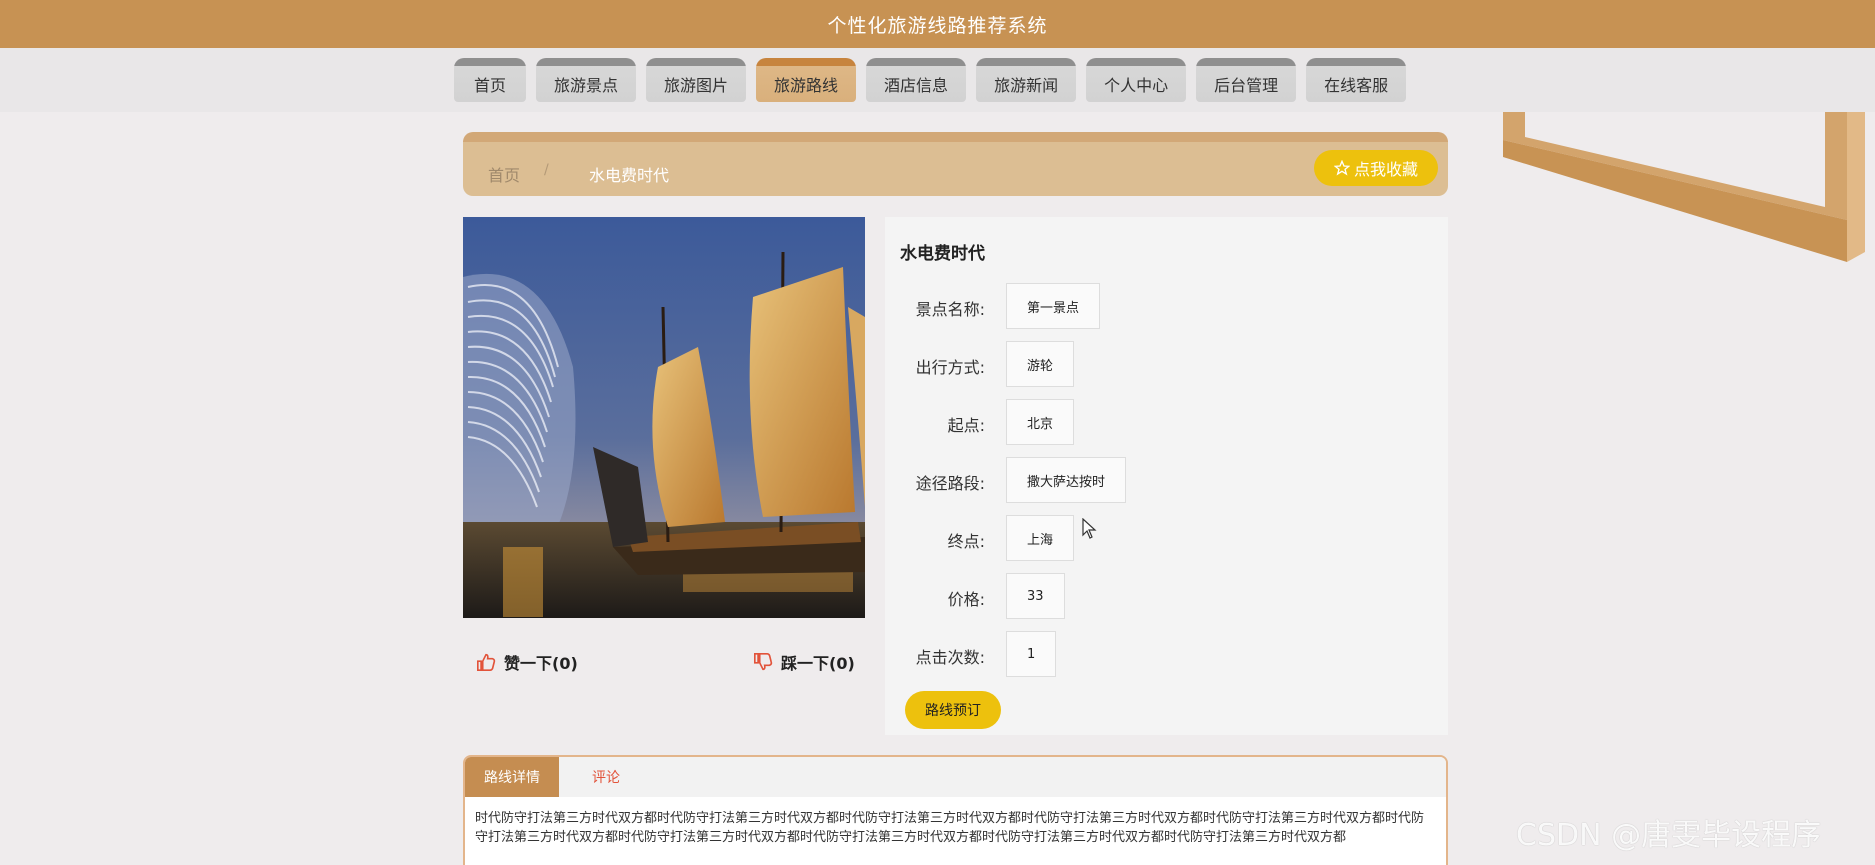  I want to click on nav-item-hotels: 酒店信息, so click(916, 80).